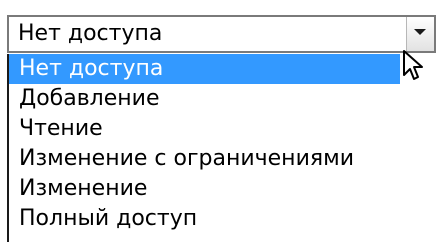 Image resolution: width=436 pixels, height=242 pixels. What do you see at coordinates (222, 189) in the screenshot?
I see `option-change: Изменение` at bounding box center [222, 189].